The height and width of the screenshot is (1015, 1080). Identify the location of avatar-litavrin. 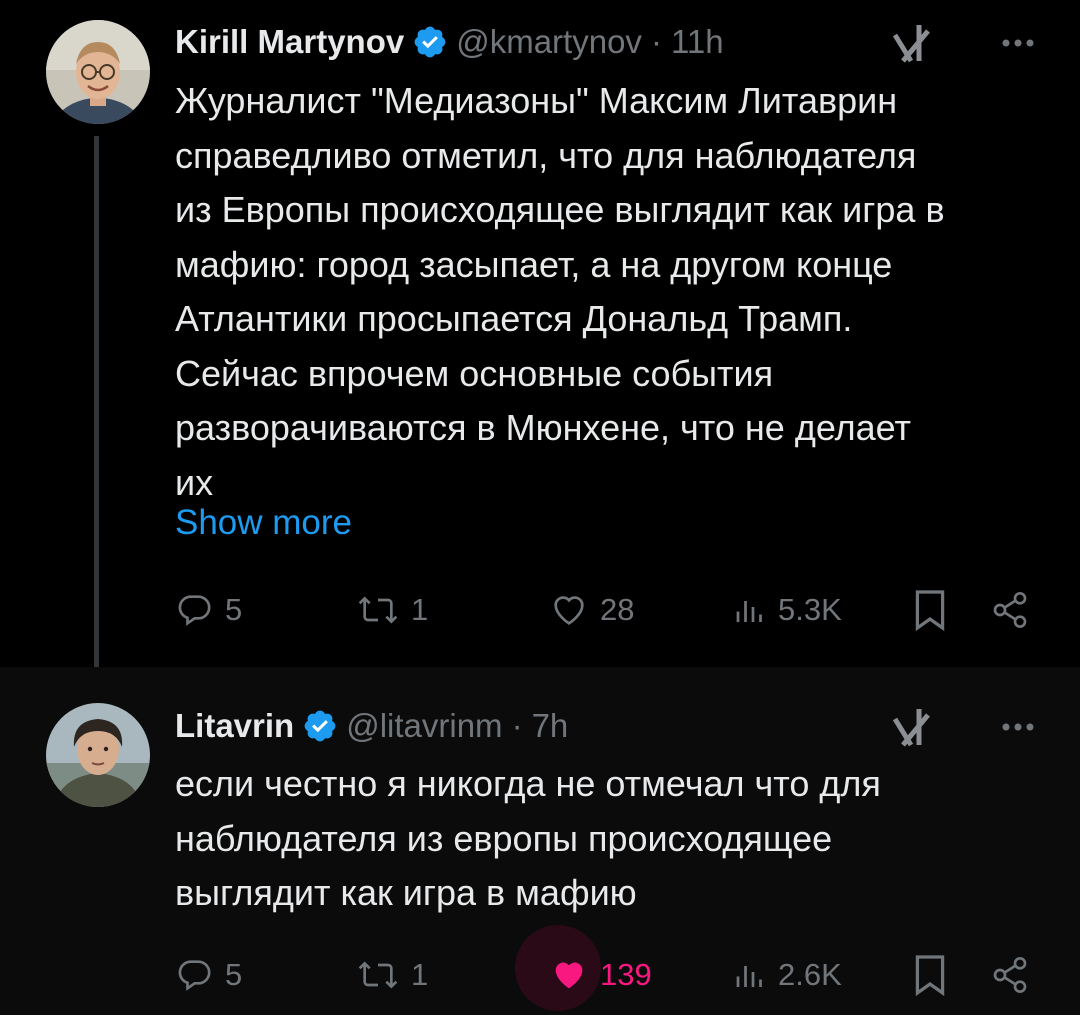
(98, 755).